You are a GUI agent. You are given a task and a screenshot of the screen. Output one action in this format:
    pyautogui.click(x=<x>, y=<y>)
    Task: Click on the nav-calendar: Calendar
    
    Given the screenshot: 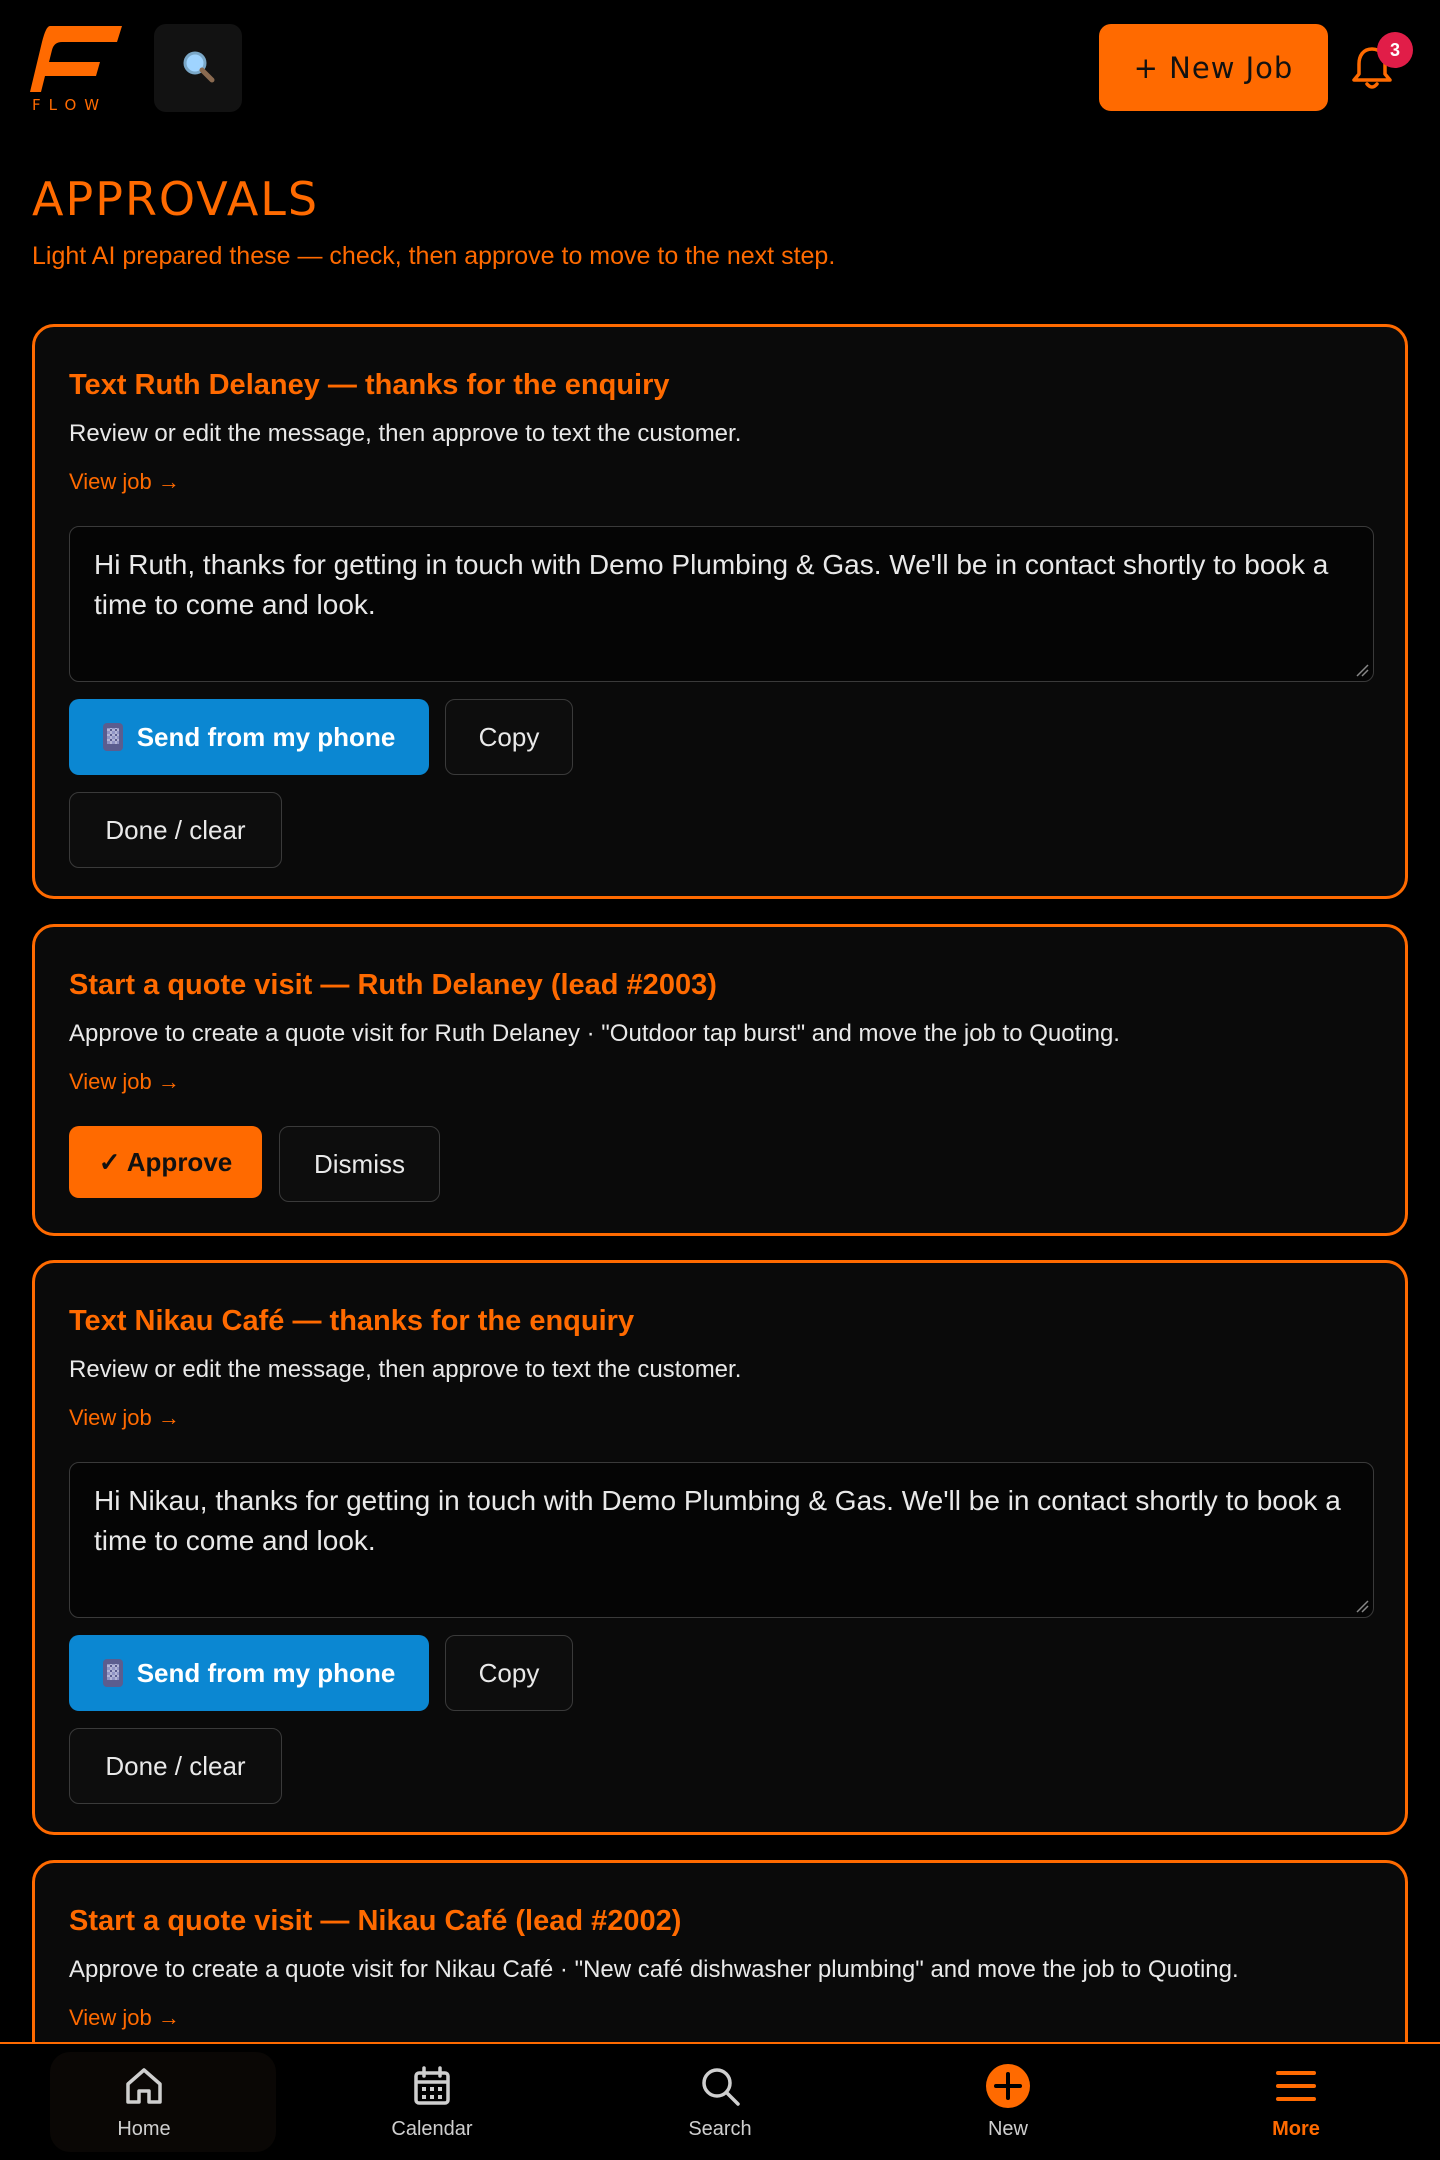 What is the action you would take?
    pyautogui.click(x=432, y=2102)
    